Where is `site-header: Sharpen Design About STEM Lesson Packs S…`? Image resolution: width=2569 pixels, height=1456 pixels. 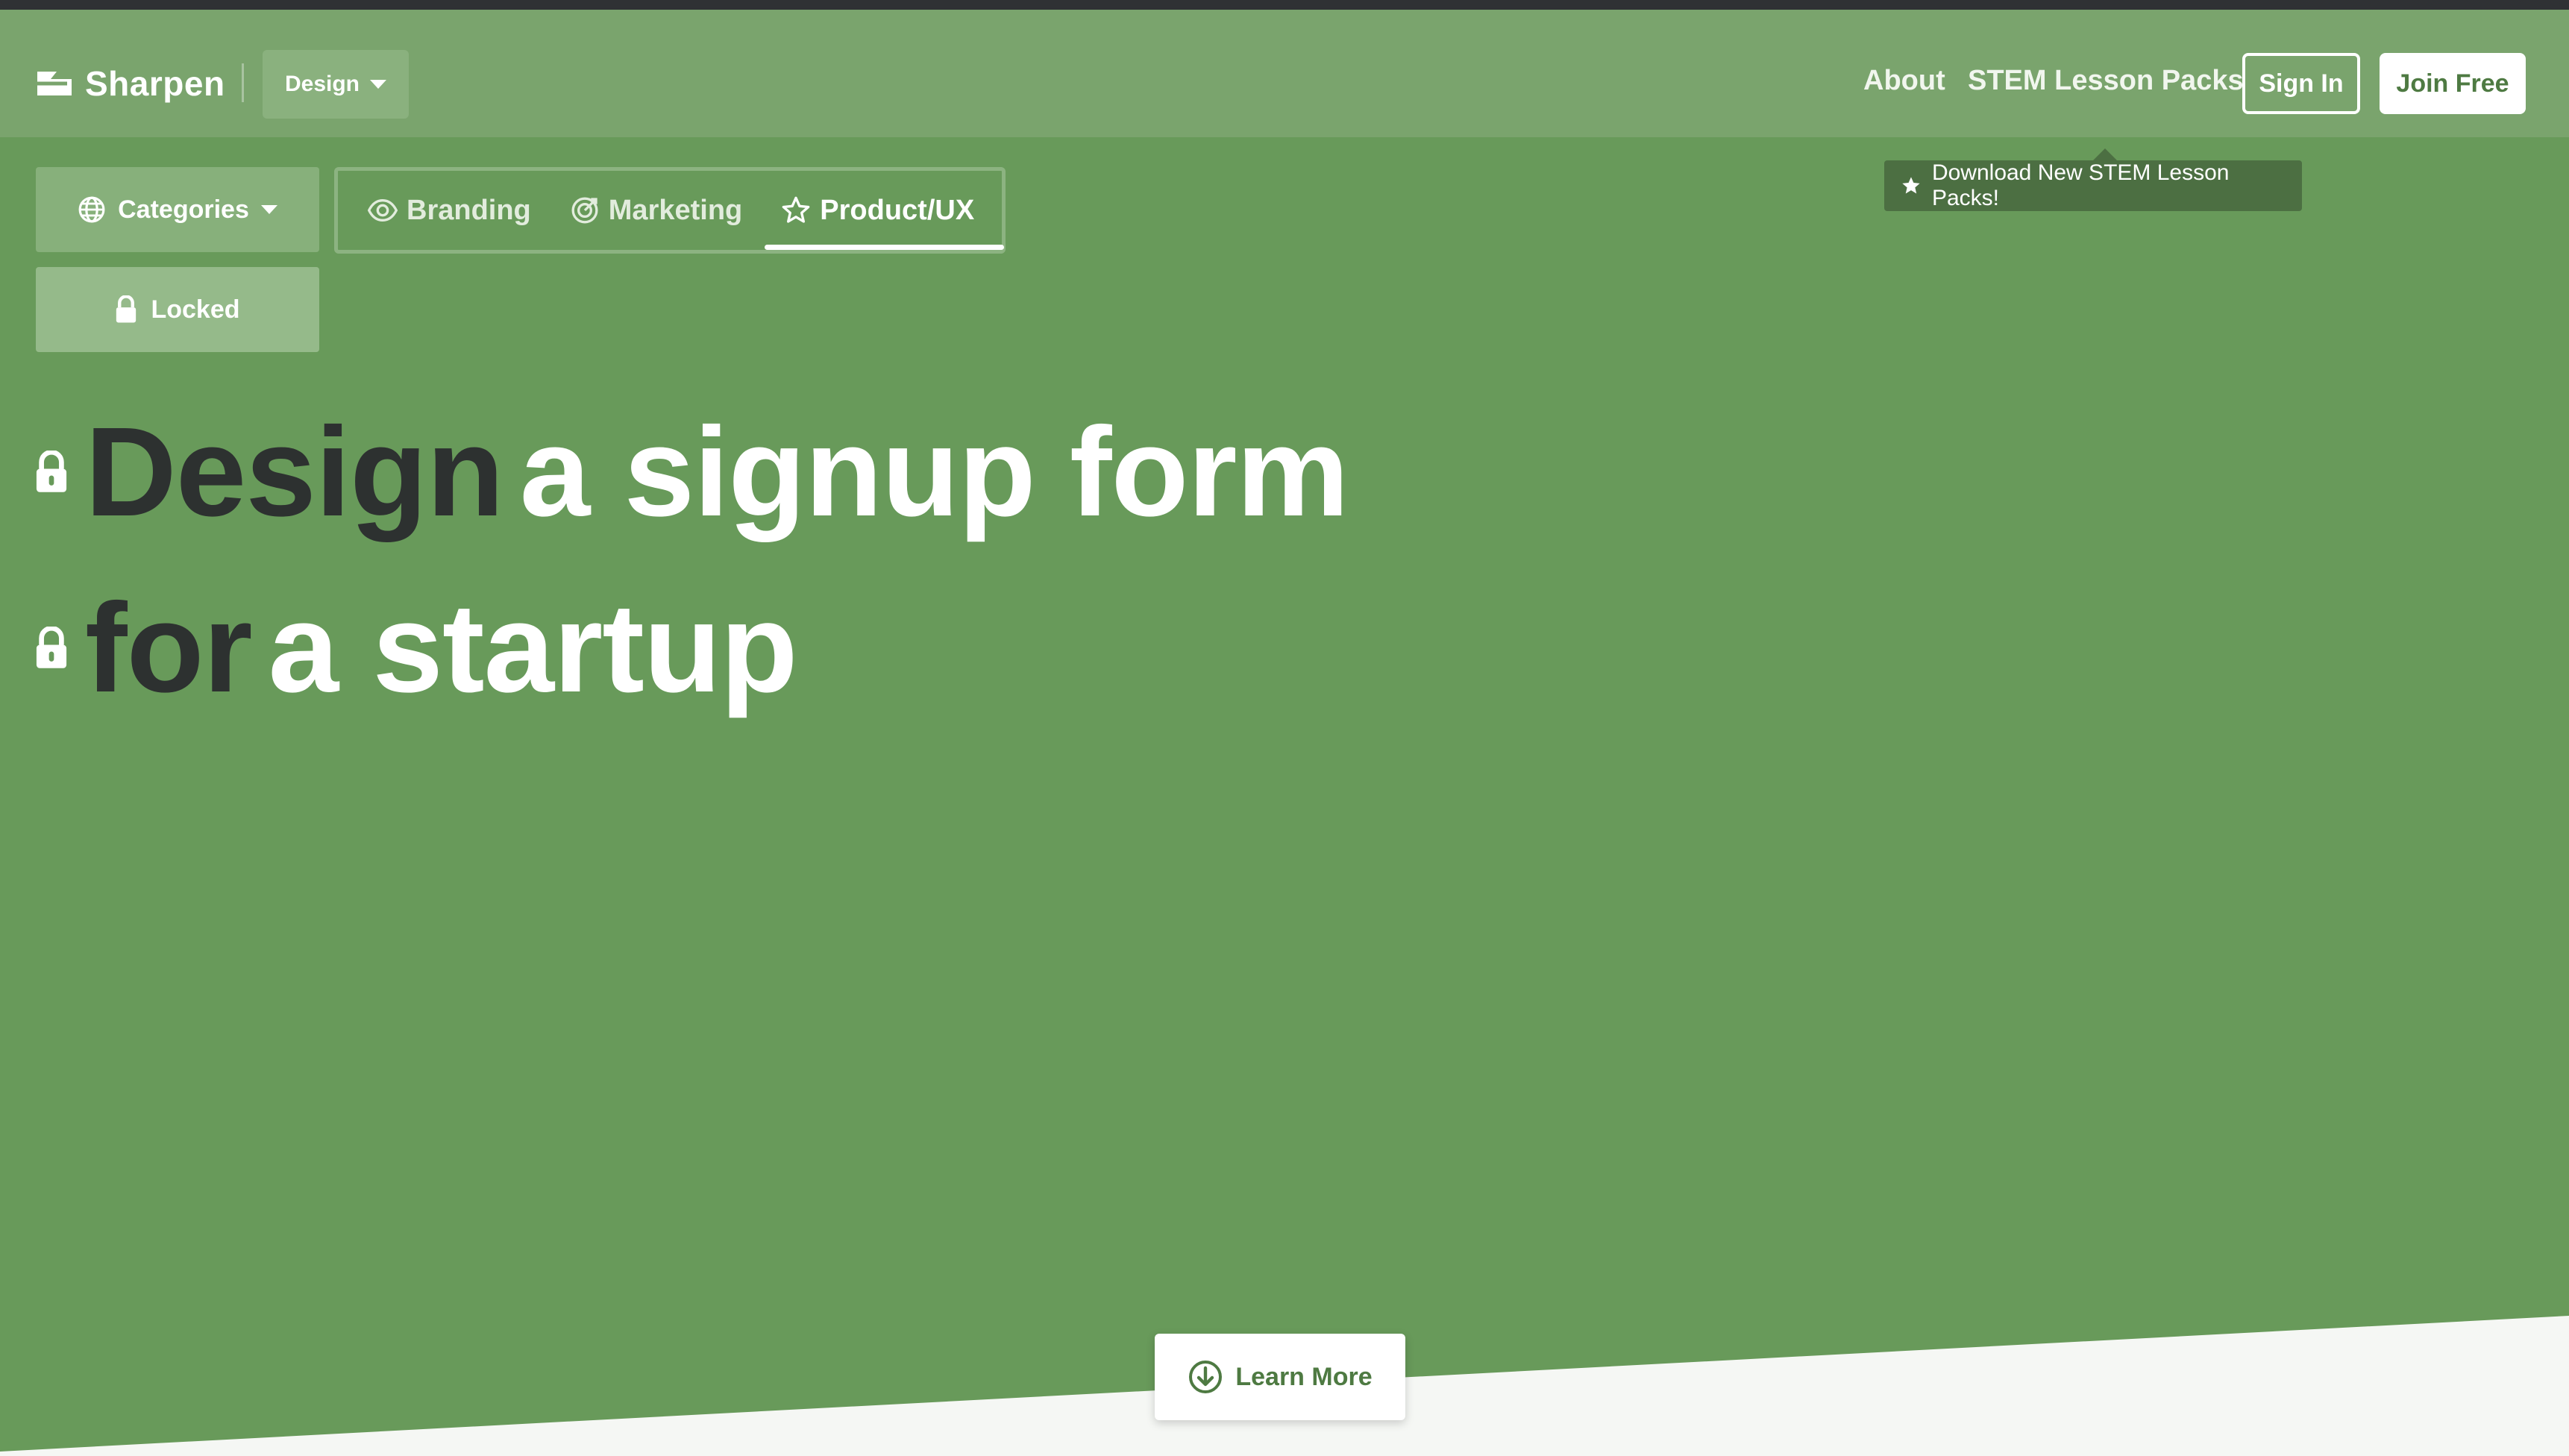
site-header: Sharpen Design About STEM Lesson Packs S… is located at coordinates (1284, 73).